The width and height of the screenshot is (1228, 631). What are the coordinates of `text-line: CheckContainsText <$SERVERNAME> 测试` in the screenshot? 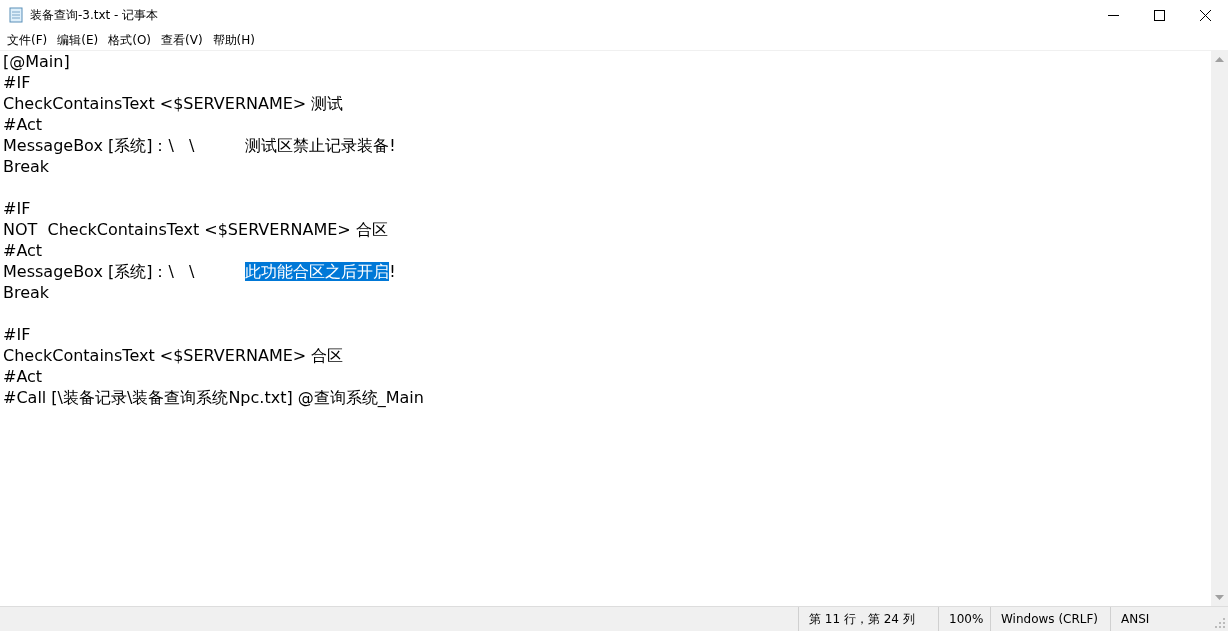 It's located at (173, 103).